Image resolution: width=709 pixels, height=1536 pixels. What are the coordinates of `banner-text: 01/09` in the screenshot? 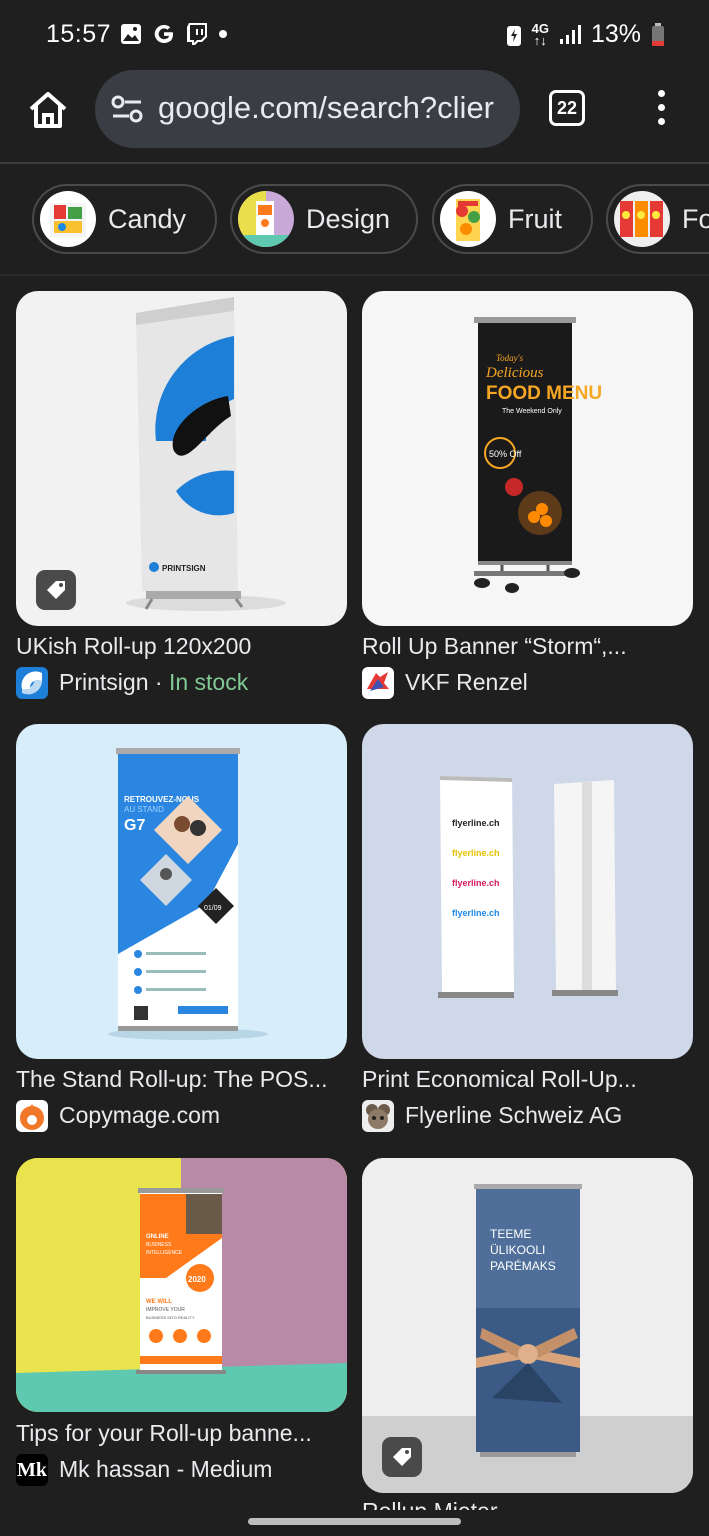 It's located at (213, 908).